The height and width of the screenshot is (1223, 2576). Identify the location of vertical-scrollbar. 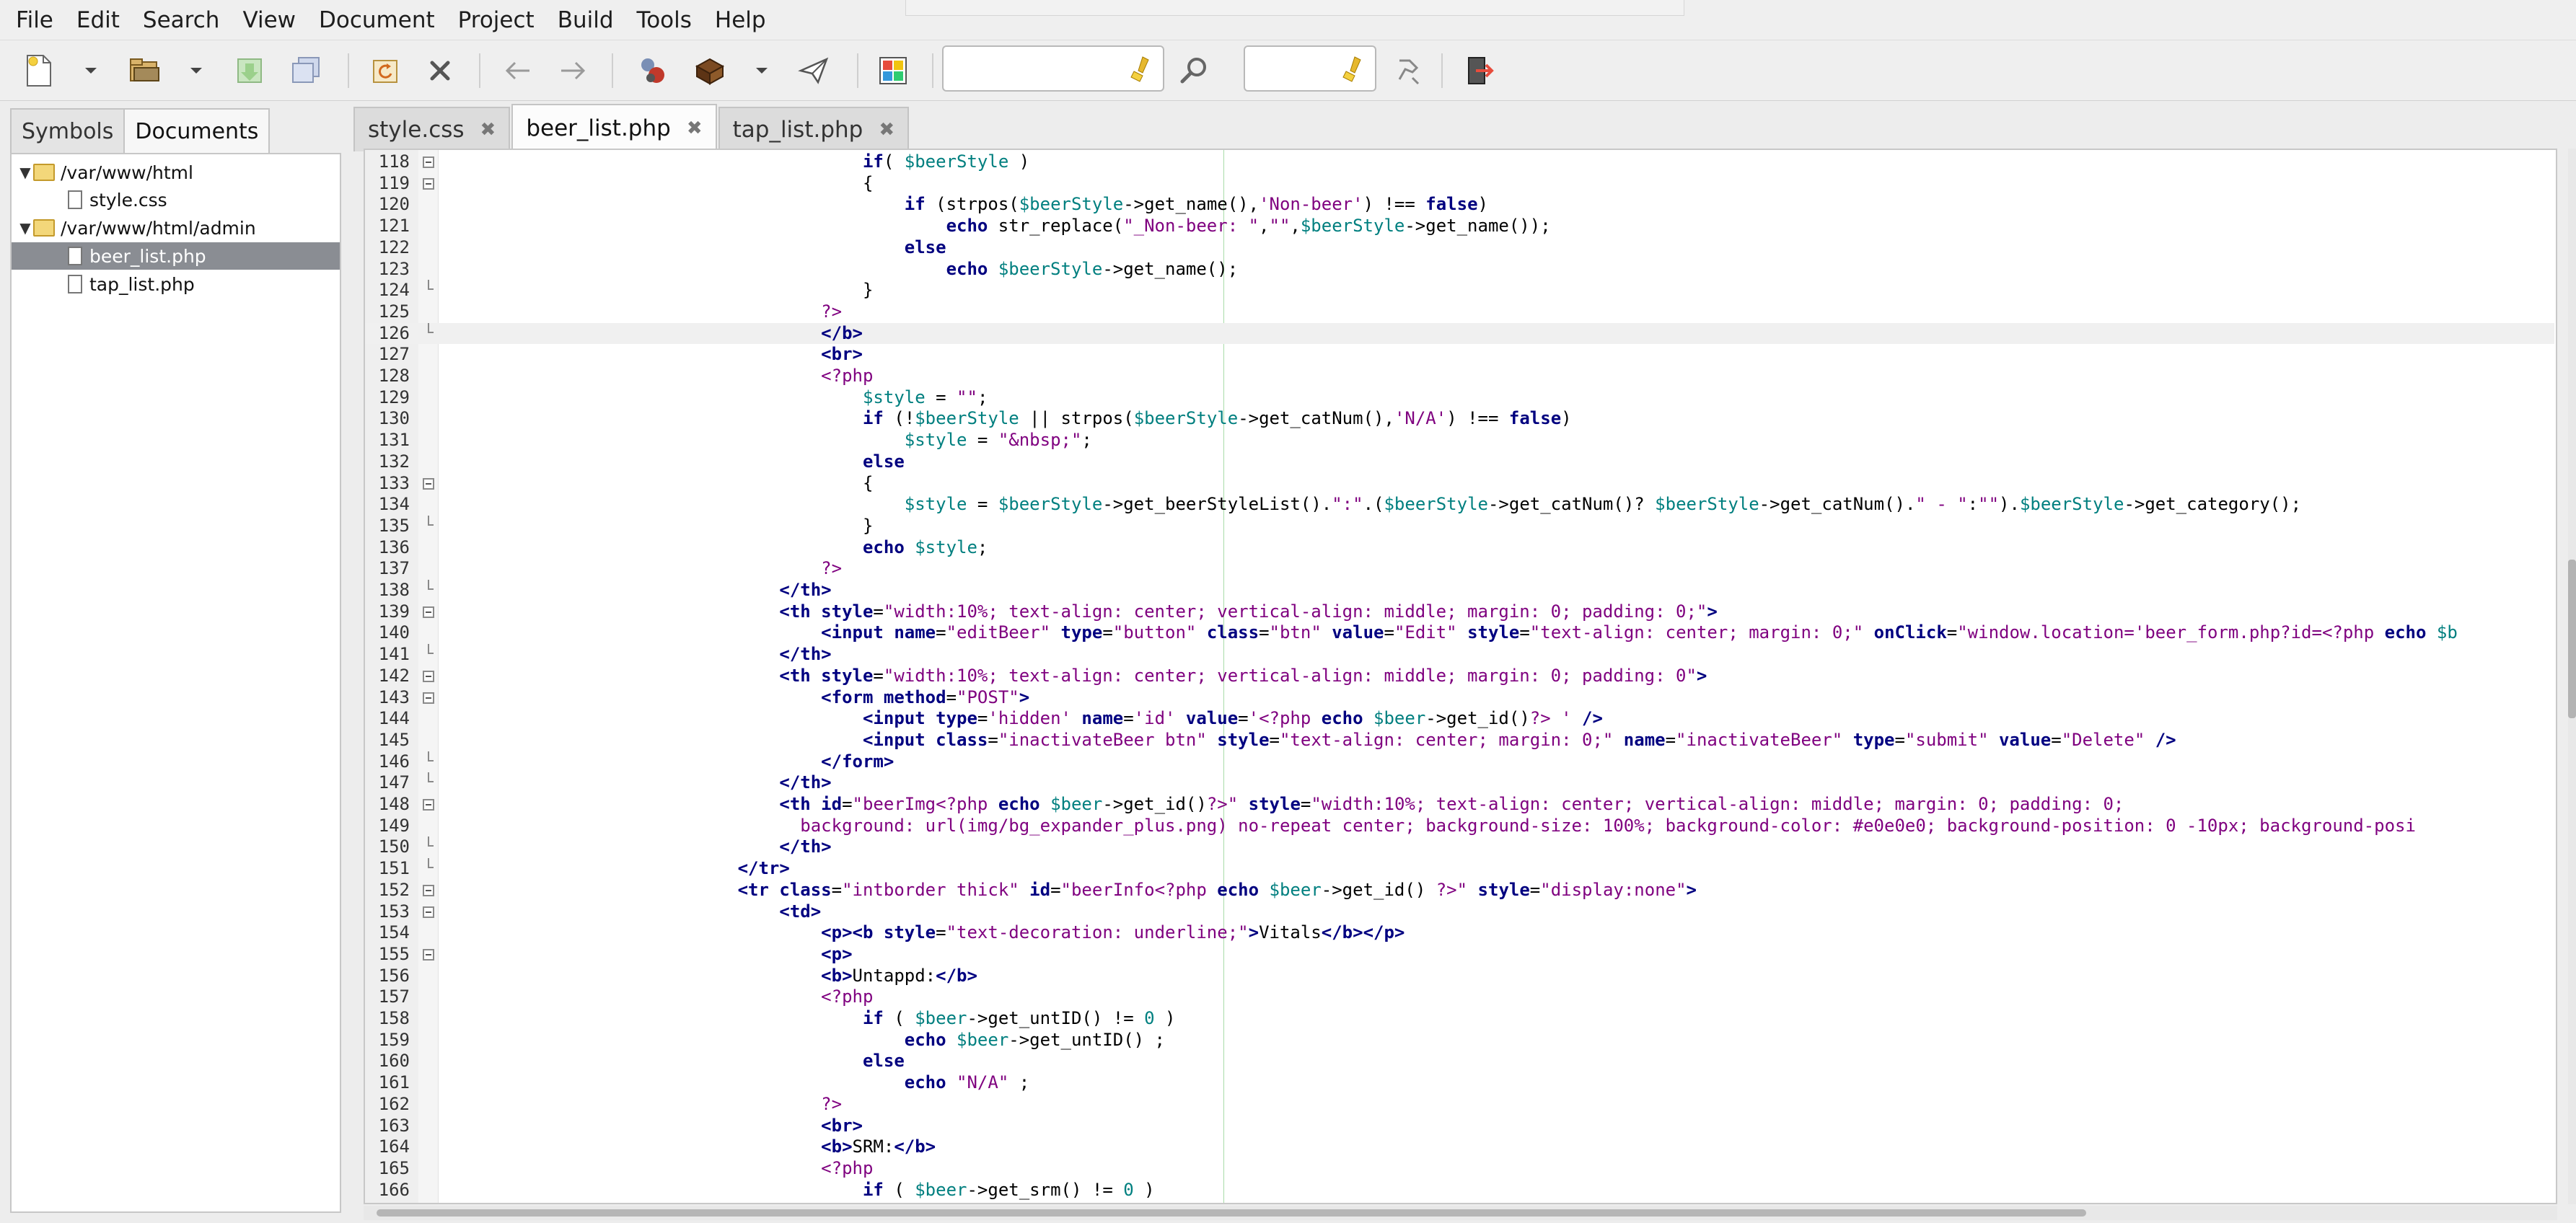
(2572, 677).